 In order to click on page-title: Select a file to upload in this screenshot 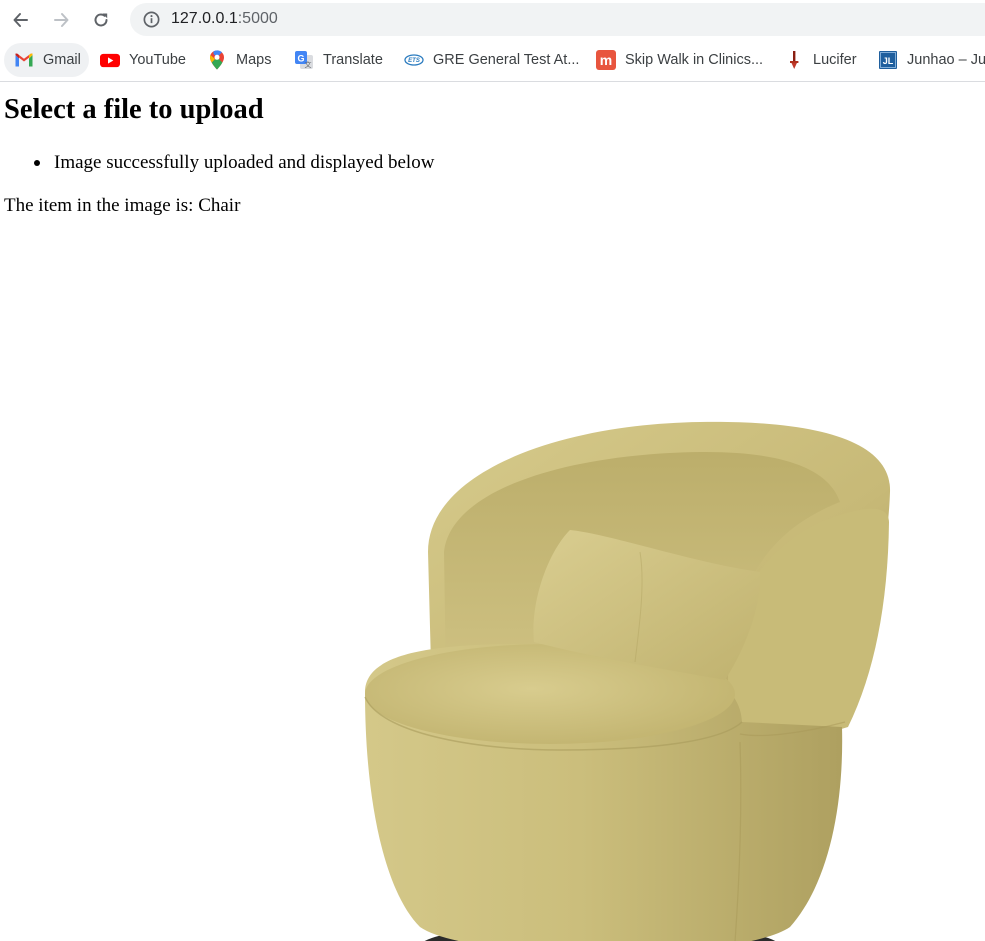, I will do `click(134, 109)`.